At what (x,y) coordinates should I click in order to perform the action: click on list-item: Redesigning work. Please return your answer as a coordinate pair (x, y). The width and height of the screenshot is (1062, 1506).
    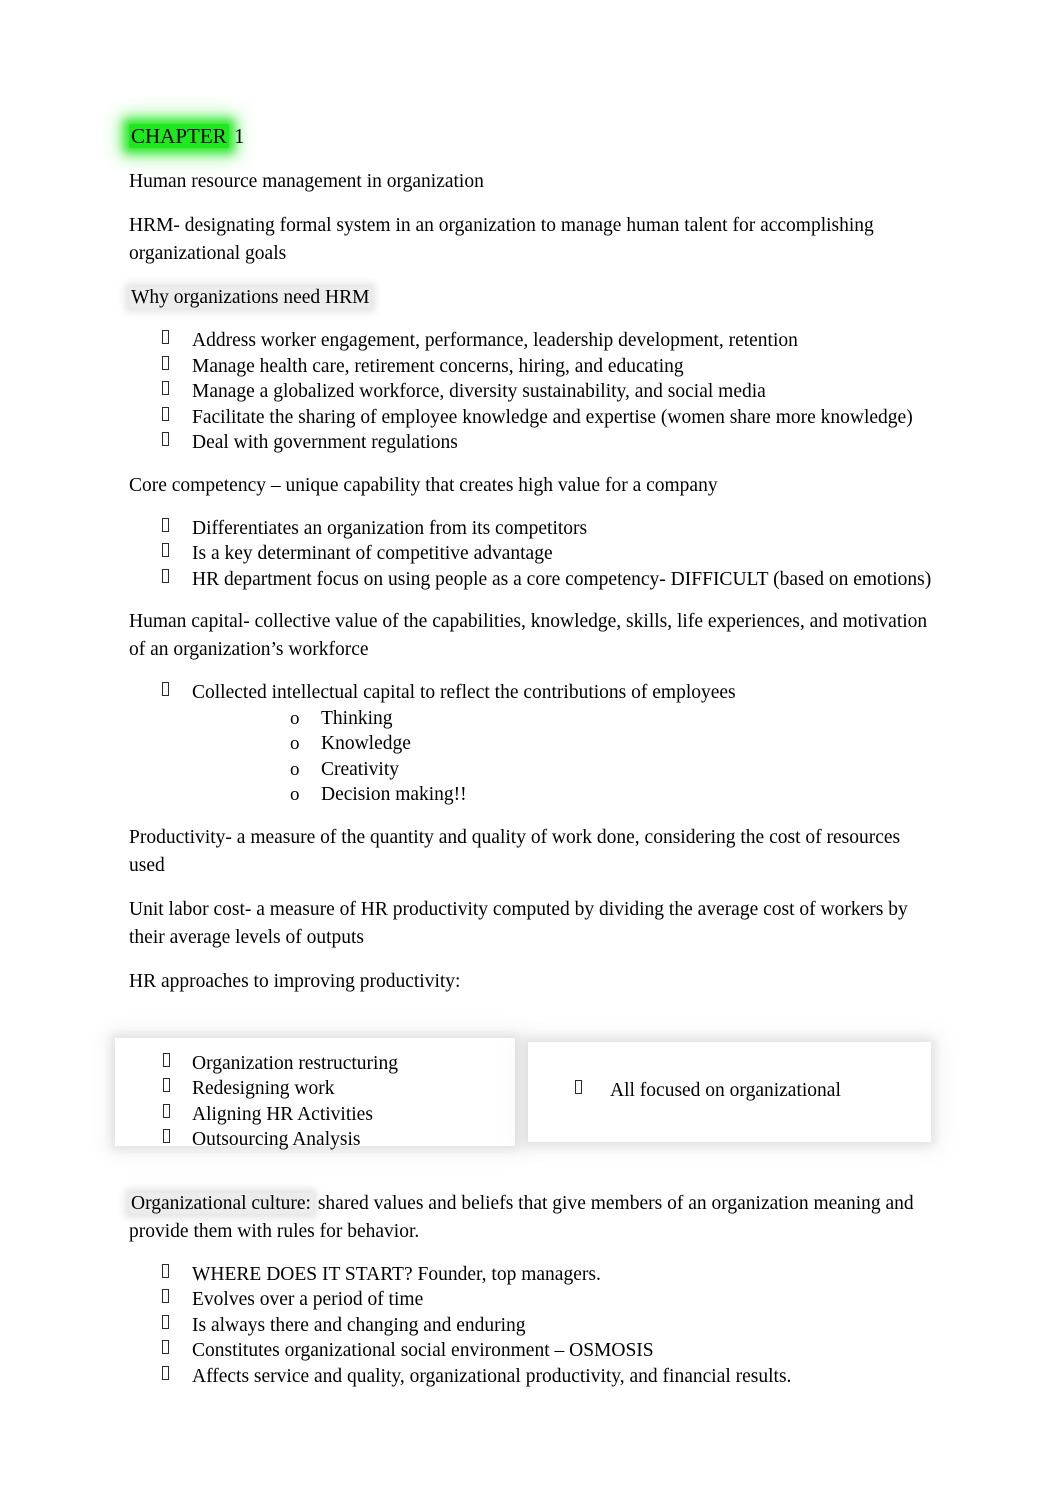
    Looking at the image, I should click on (315, 1089).